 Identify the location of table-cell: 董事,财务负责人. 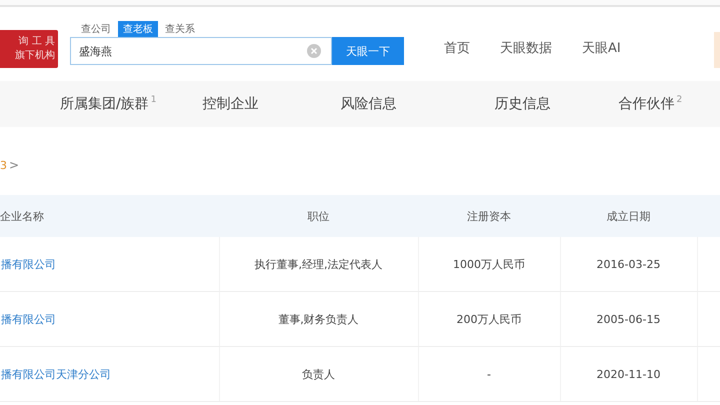
(318, 319).